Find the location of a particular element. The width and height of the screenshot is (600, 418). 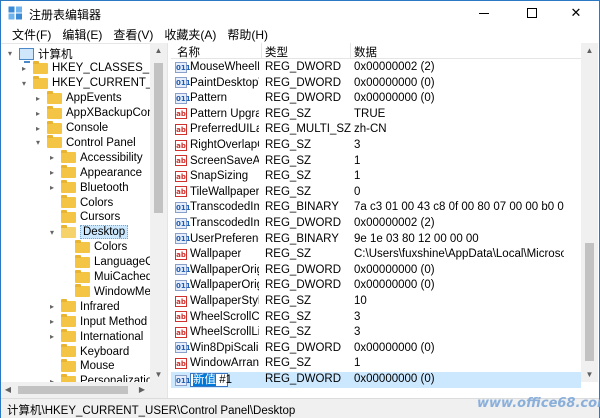

tree-node: ▸ Console is located at coordinates (70, 128).